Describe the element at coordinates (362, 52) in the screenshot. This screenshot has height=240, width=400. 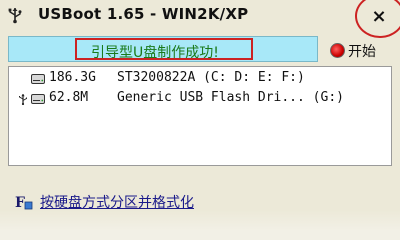
I see `start-label: 开始` at that location.